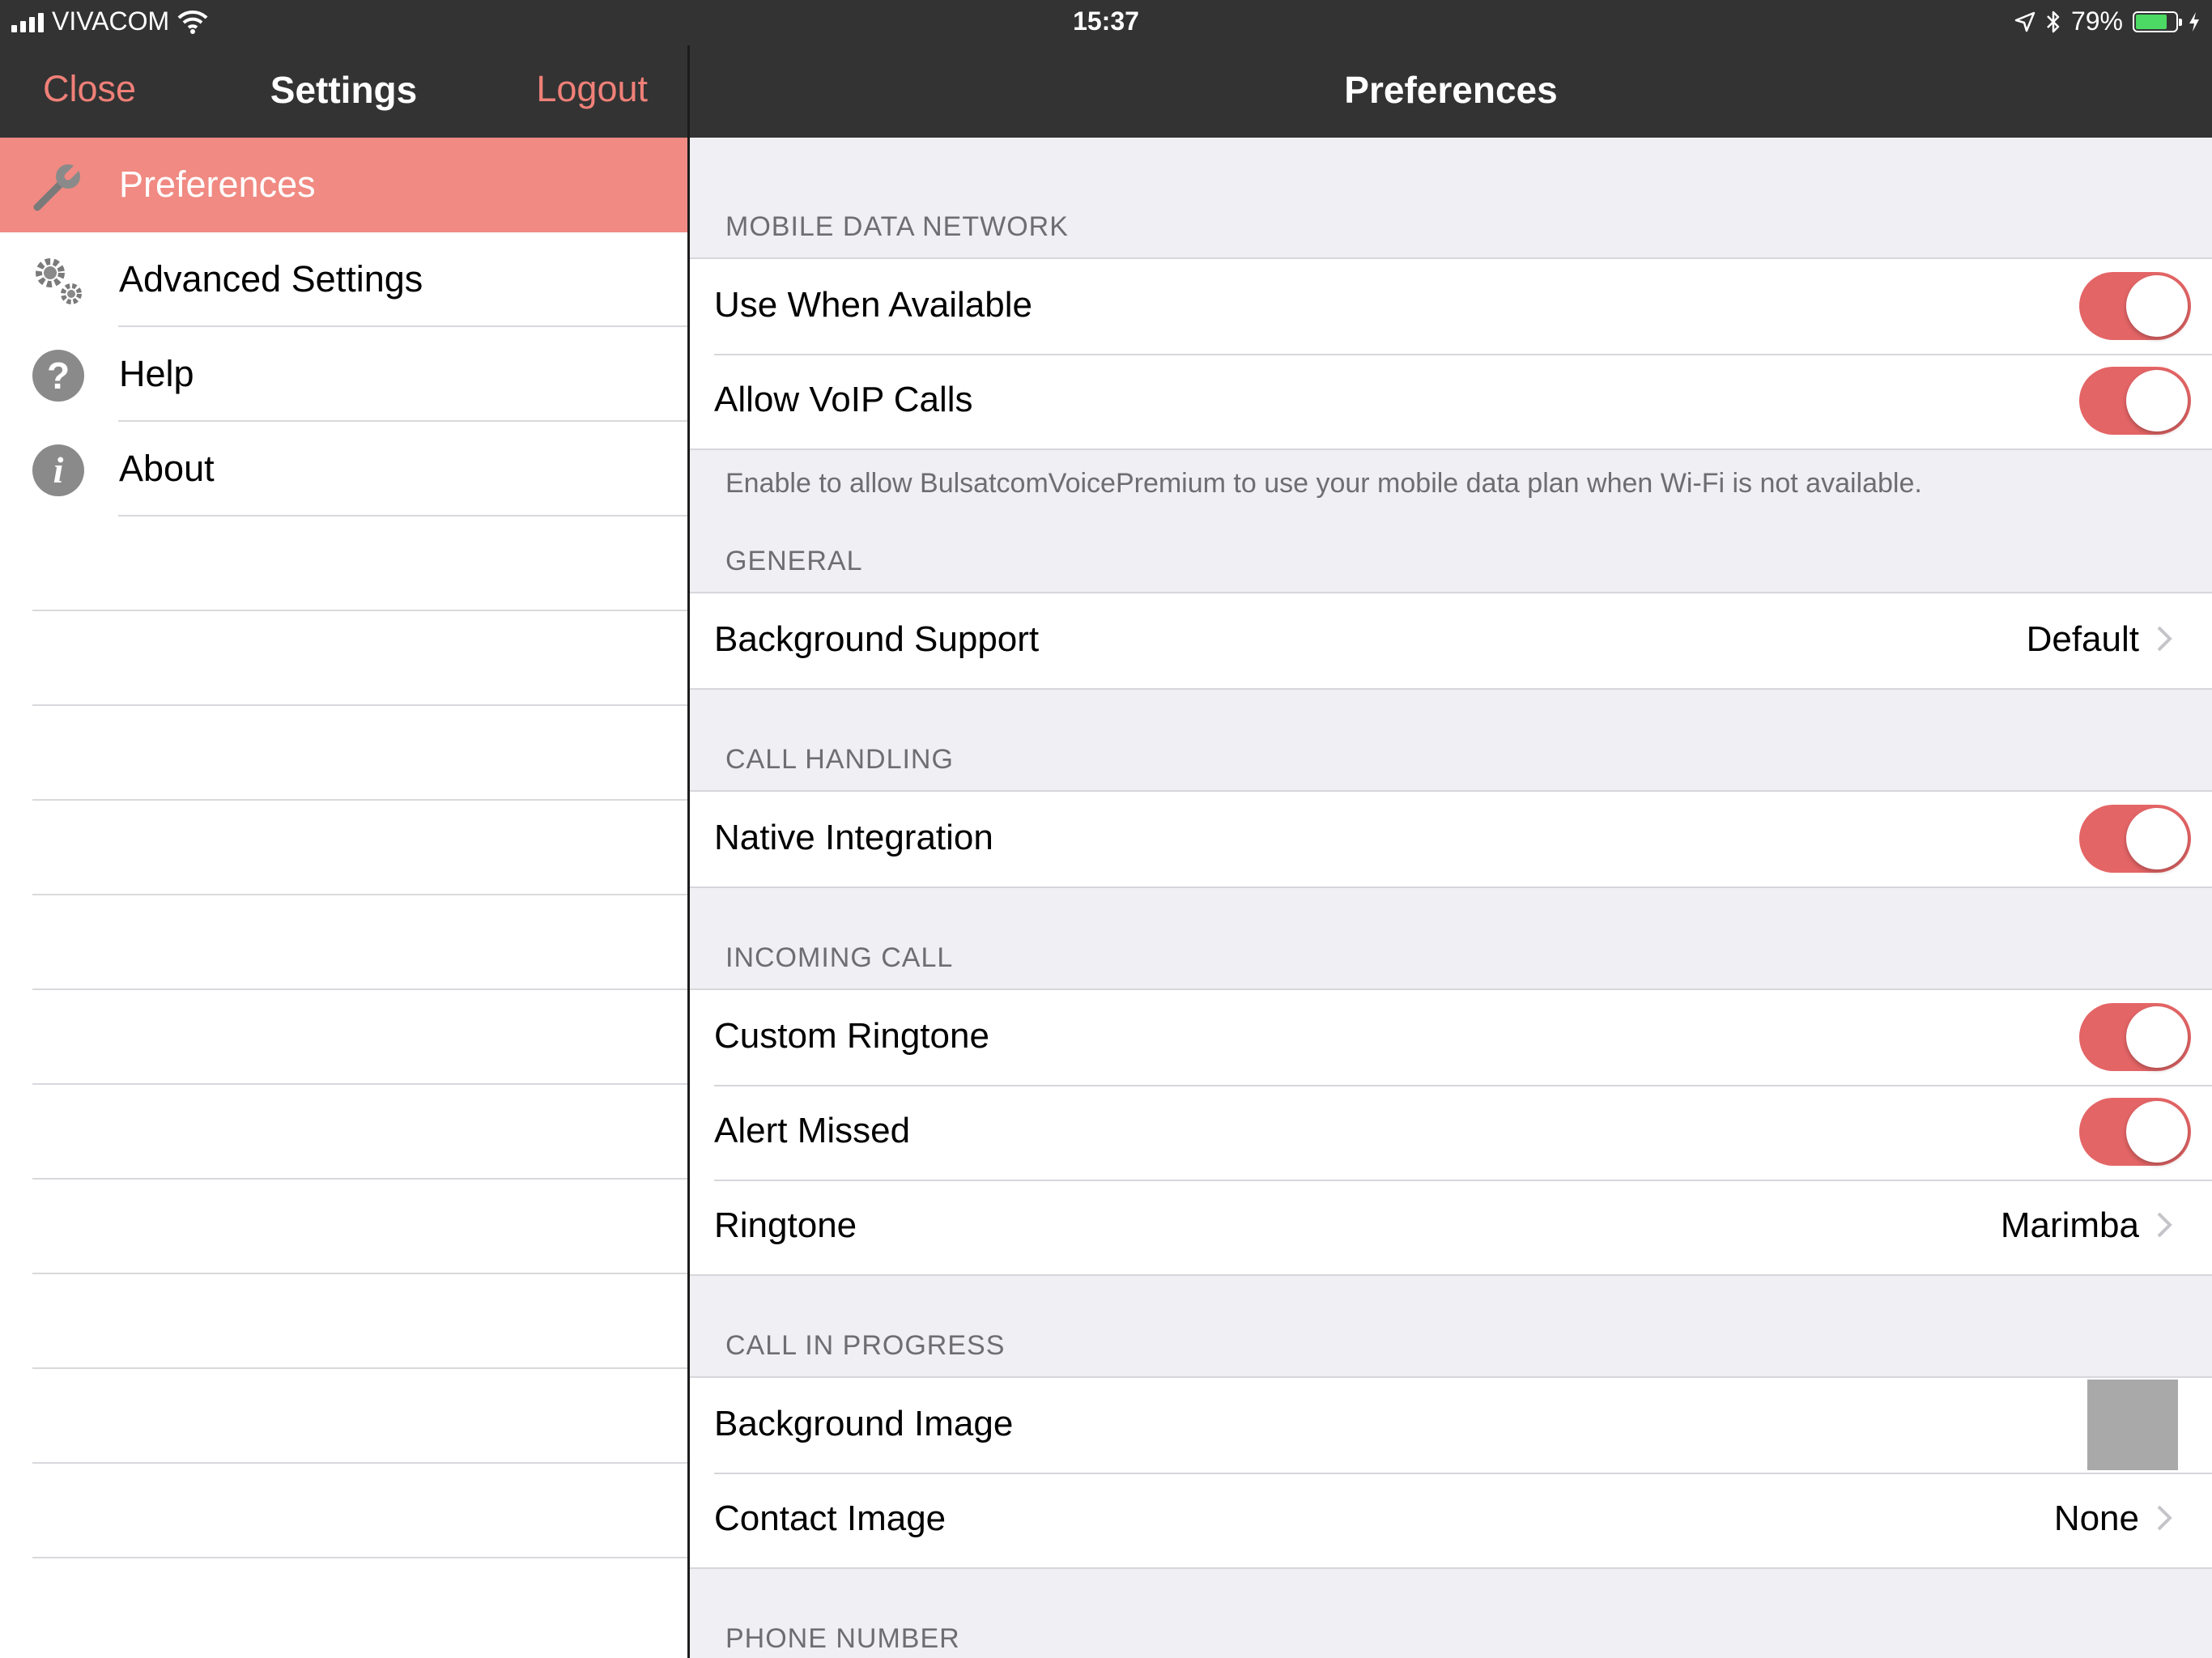 The width and height of the screenshot is (2212, 1658). I want to click on wrench-icon, so click(59, 187).